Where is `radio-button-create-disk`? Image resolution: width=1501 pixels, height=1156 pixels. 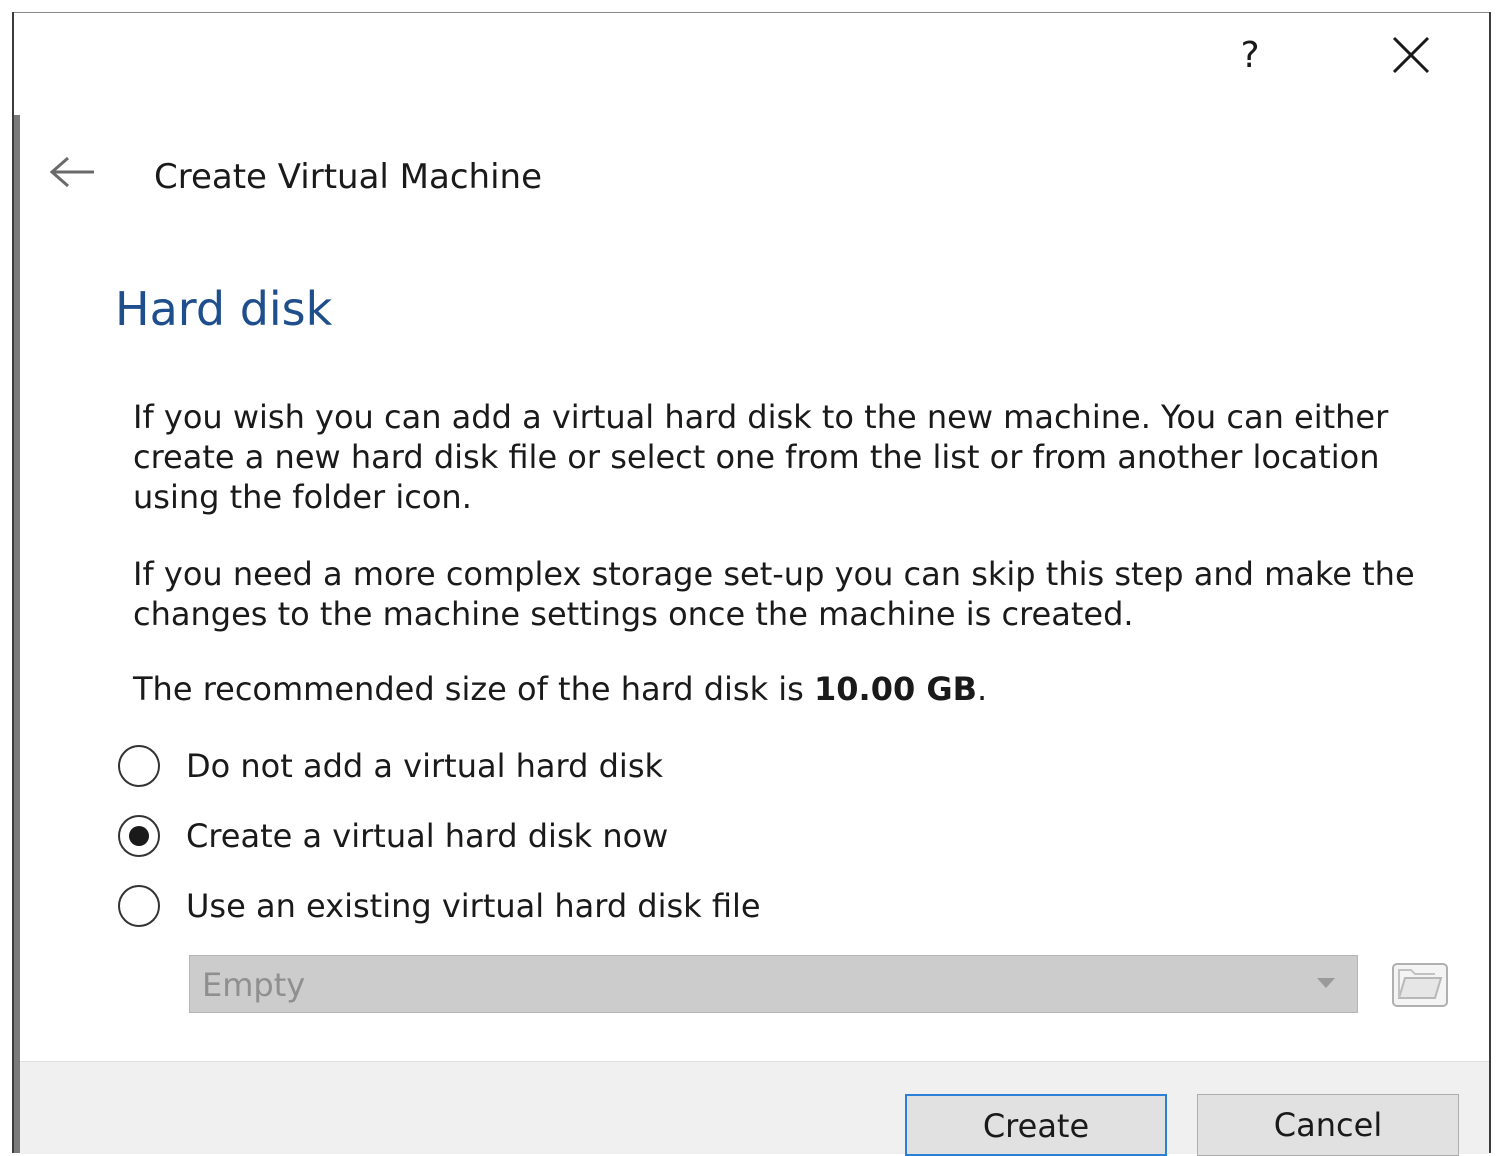 radio-button-create-disk is located at coordinates (139, 836).